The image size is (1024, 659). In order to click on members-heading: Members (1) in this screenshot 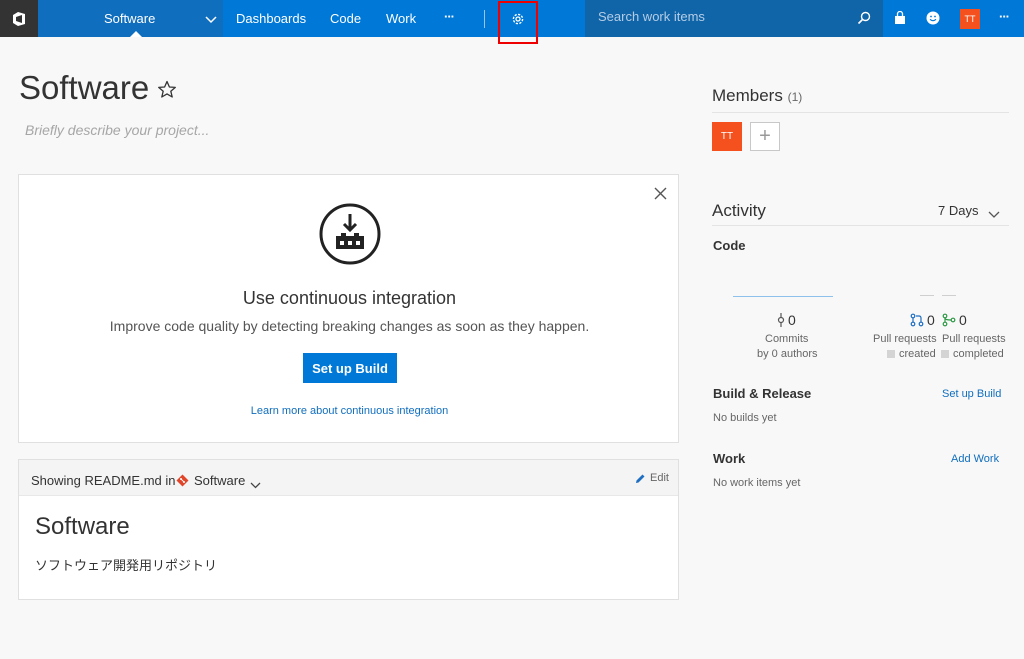, I will do `click(757, 96)`.